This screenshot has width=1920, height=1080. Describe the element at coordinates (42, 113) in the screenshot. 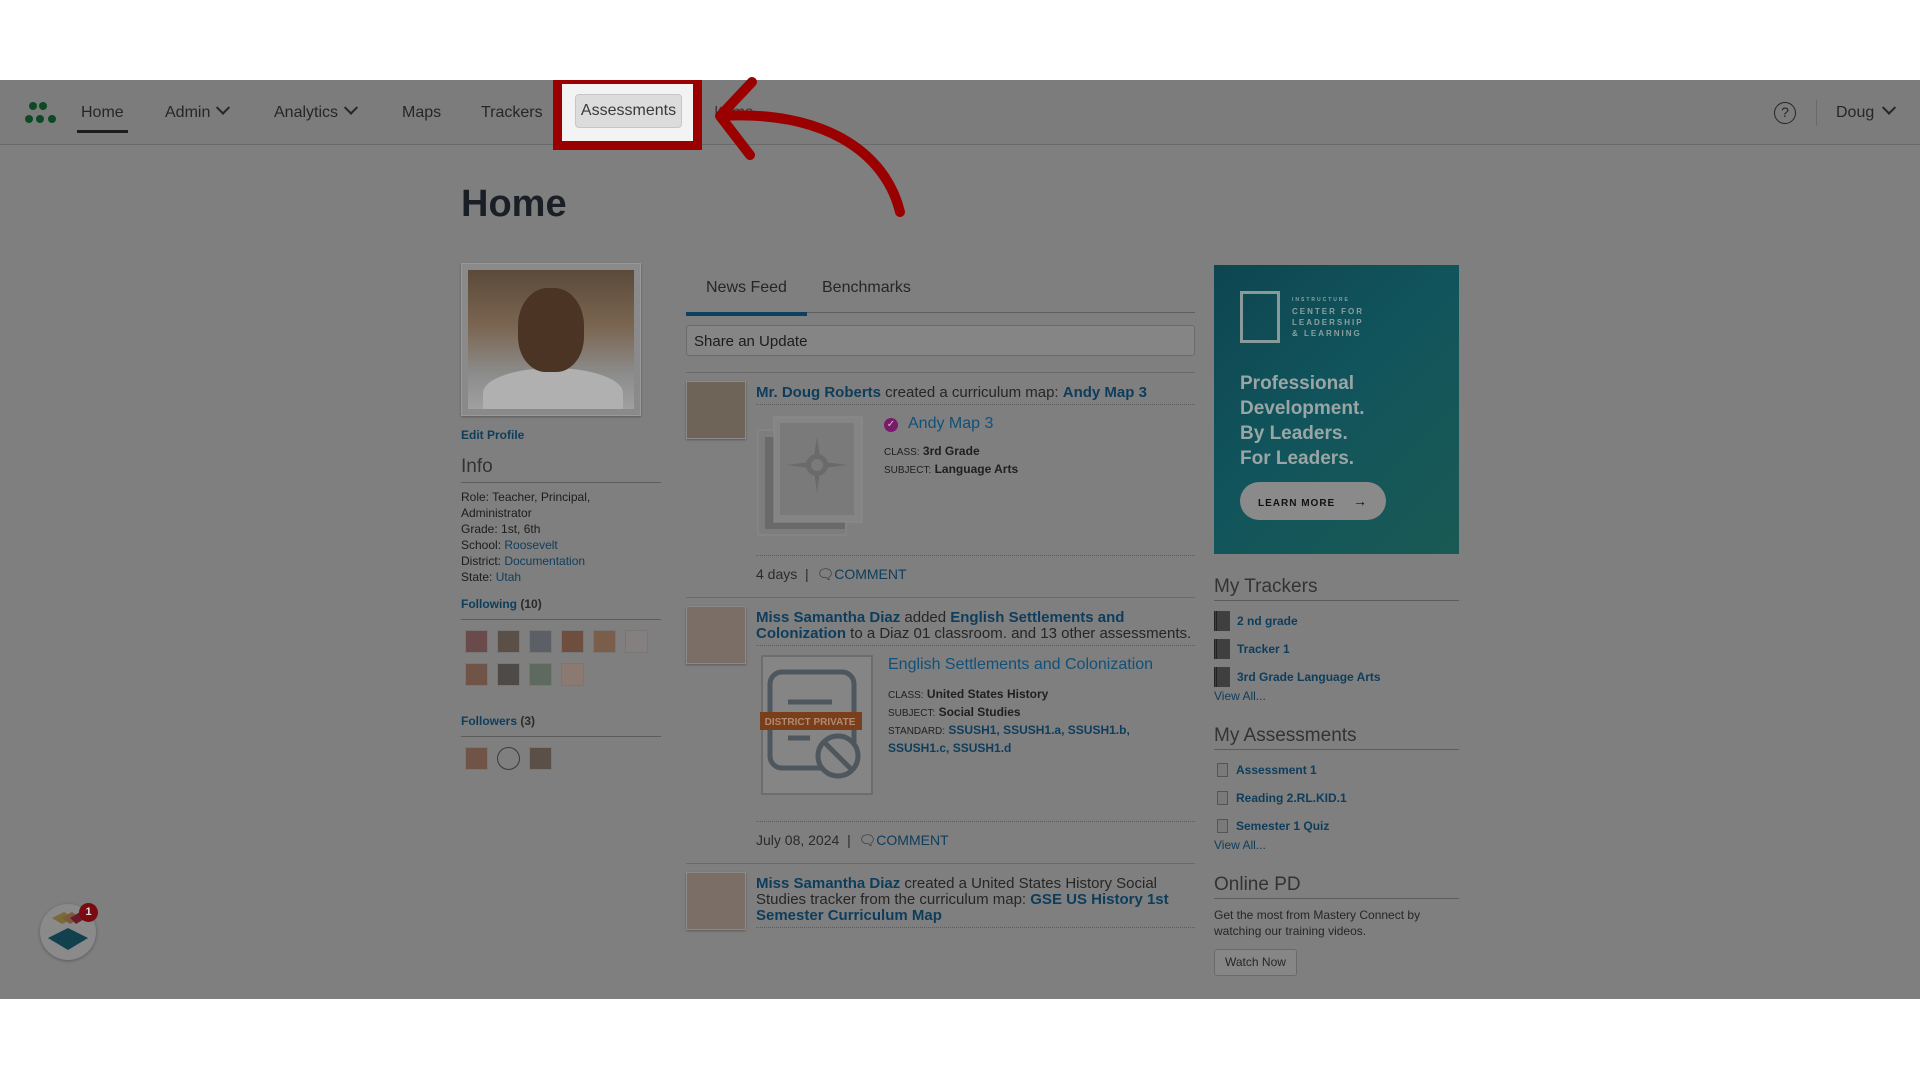

I see `mastery-logo-icon` at that location.